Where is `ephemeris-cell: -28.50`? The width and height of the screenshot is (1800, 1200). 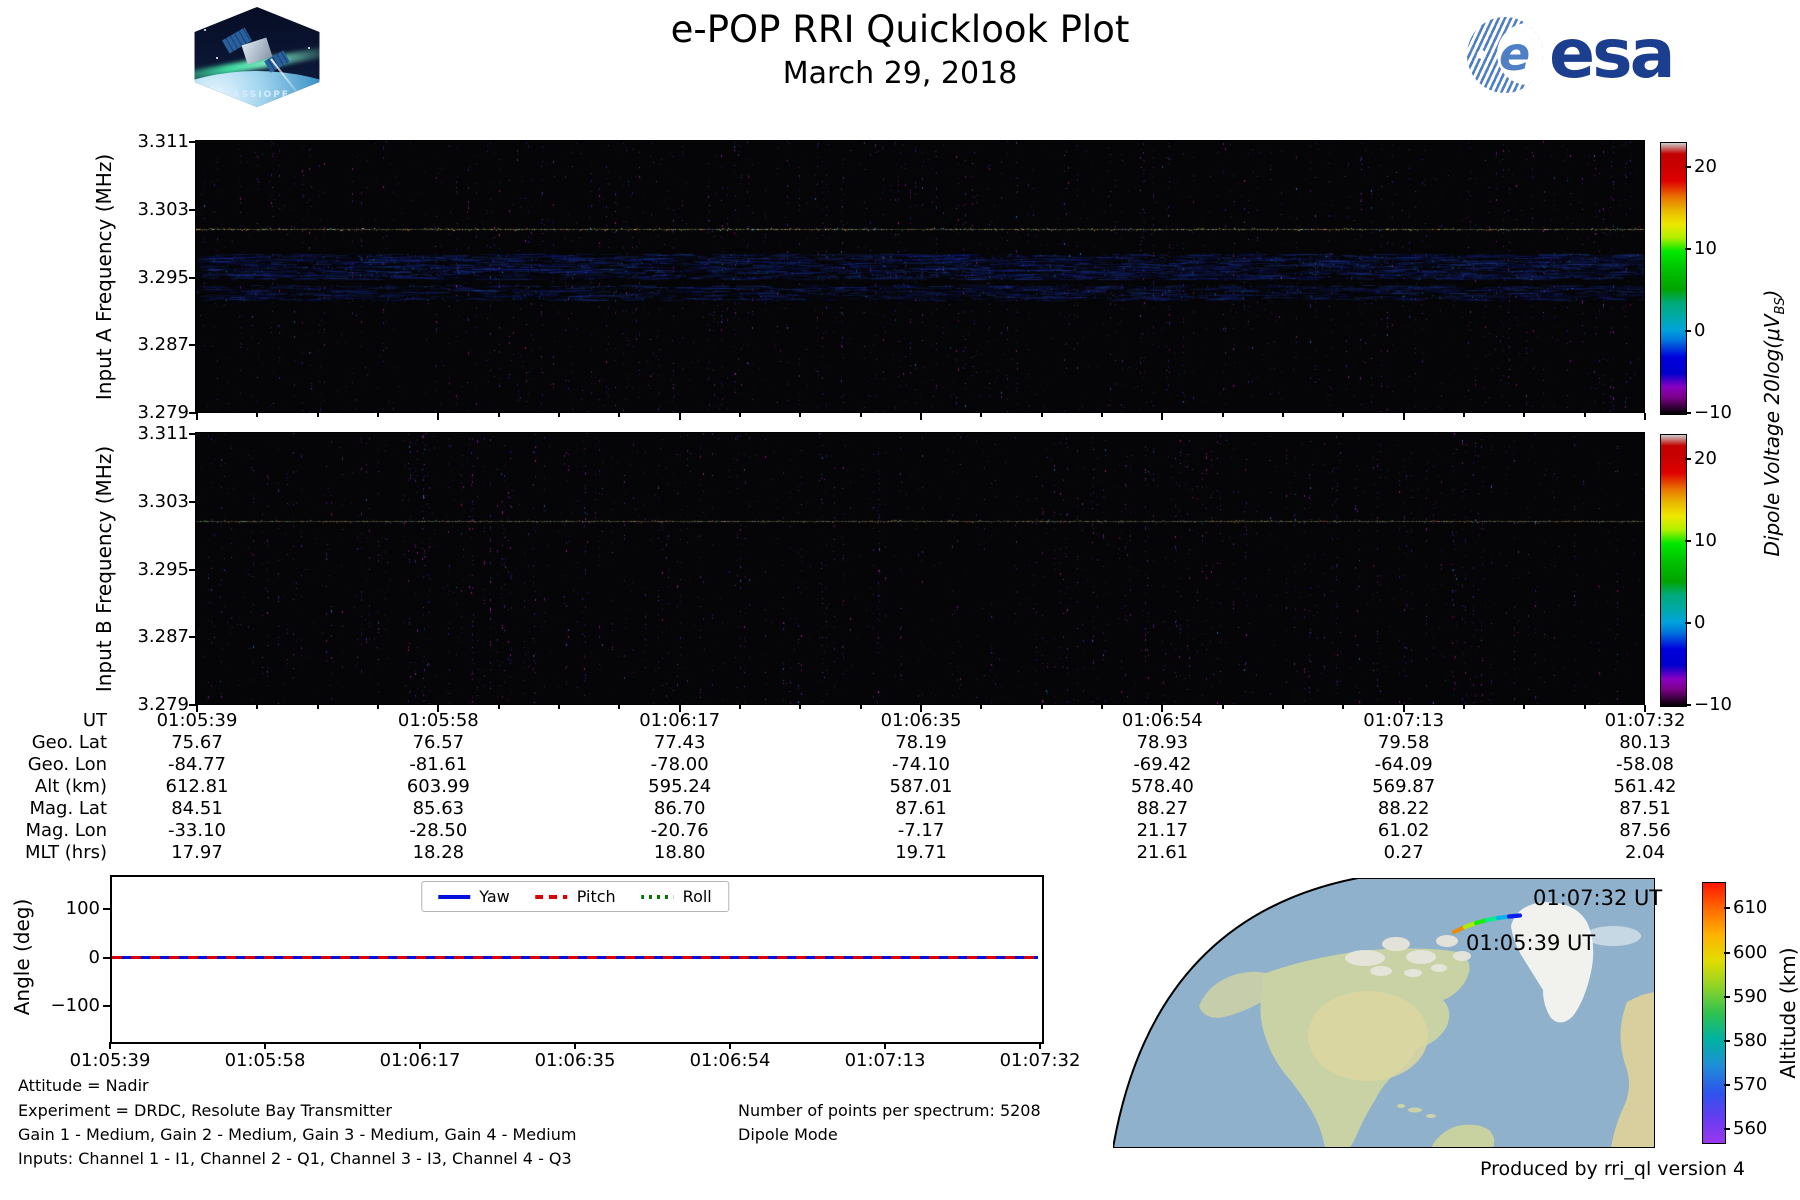 ephemeris-cell: -28.50 is located at coordinates (438, 830).